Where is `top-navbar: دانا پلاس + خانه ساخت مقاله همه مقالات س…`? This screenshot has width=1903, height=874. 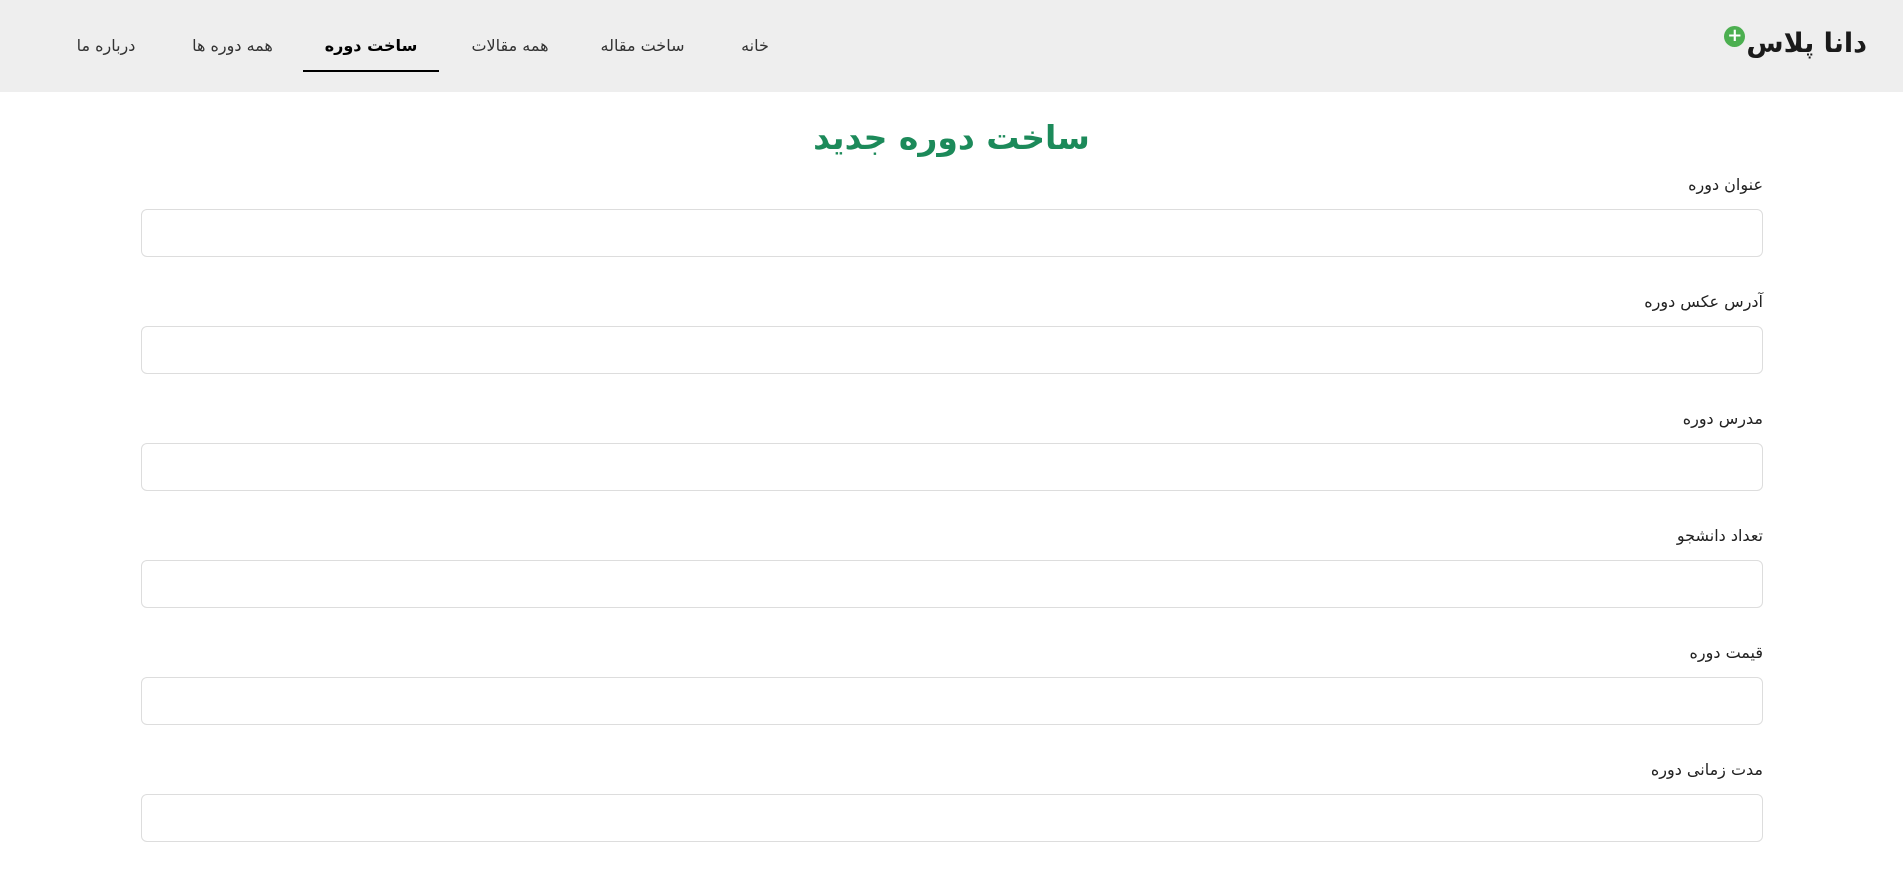
top-navbar: دانا پلاس + خانه ساخت مقاله همه مقالات س… is located at coordinates (951, 46).